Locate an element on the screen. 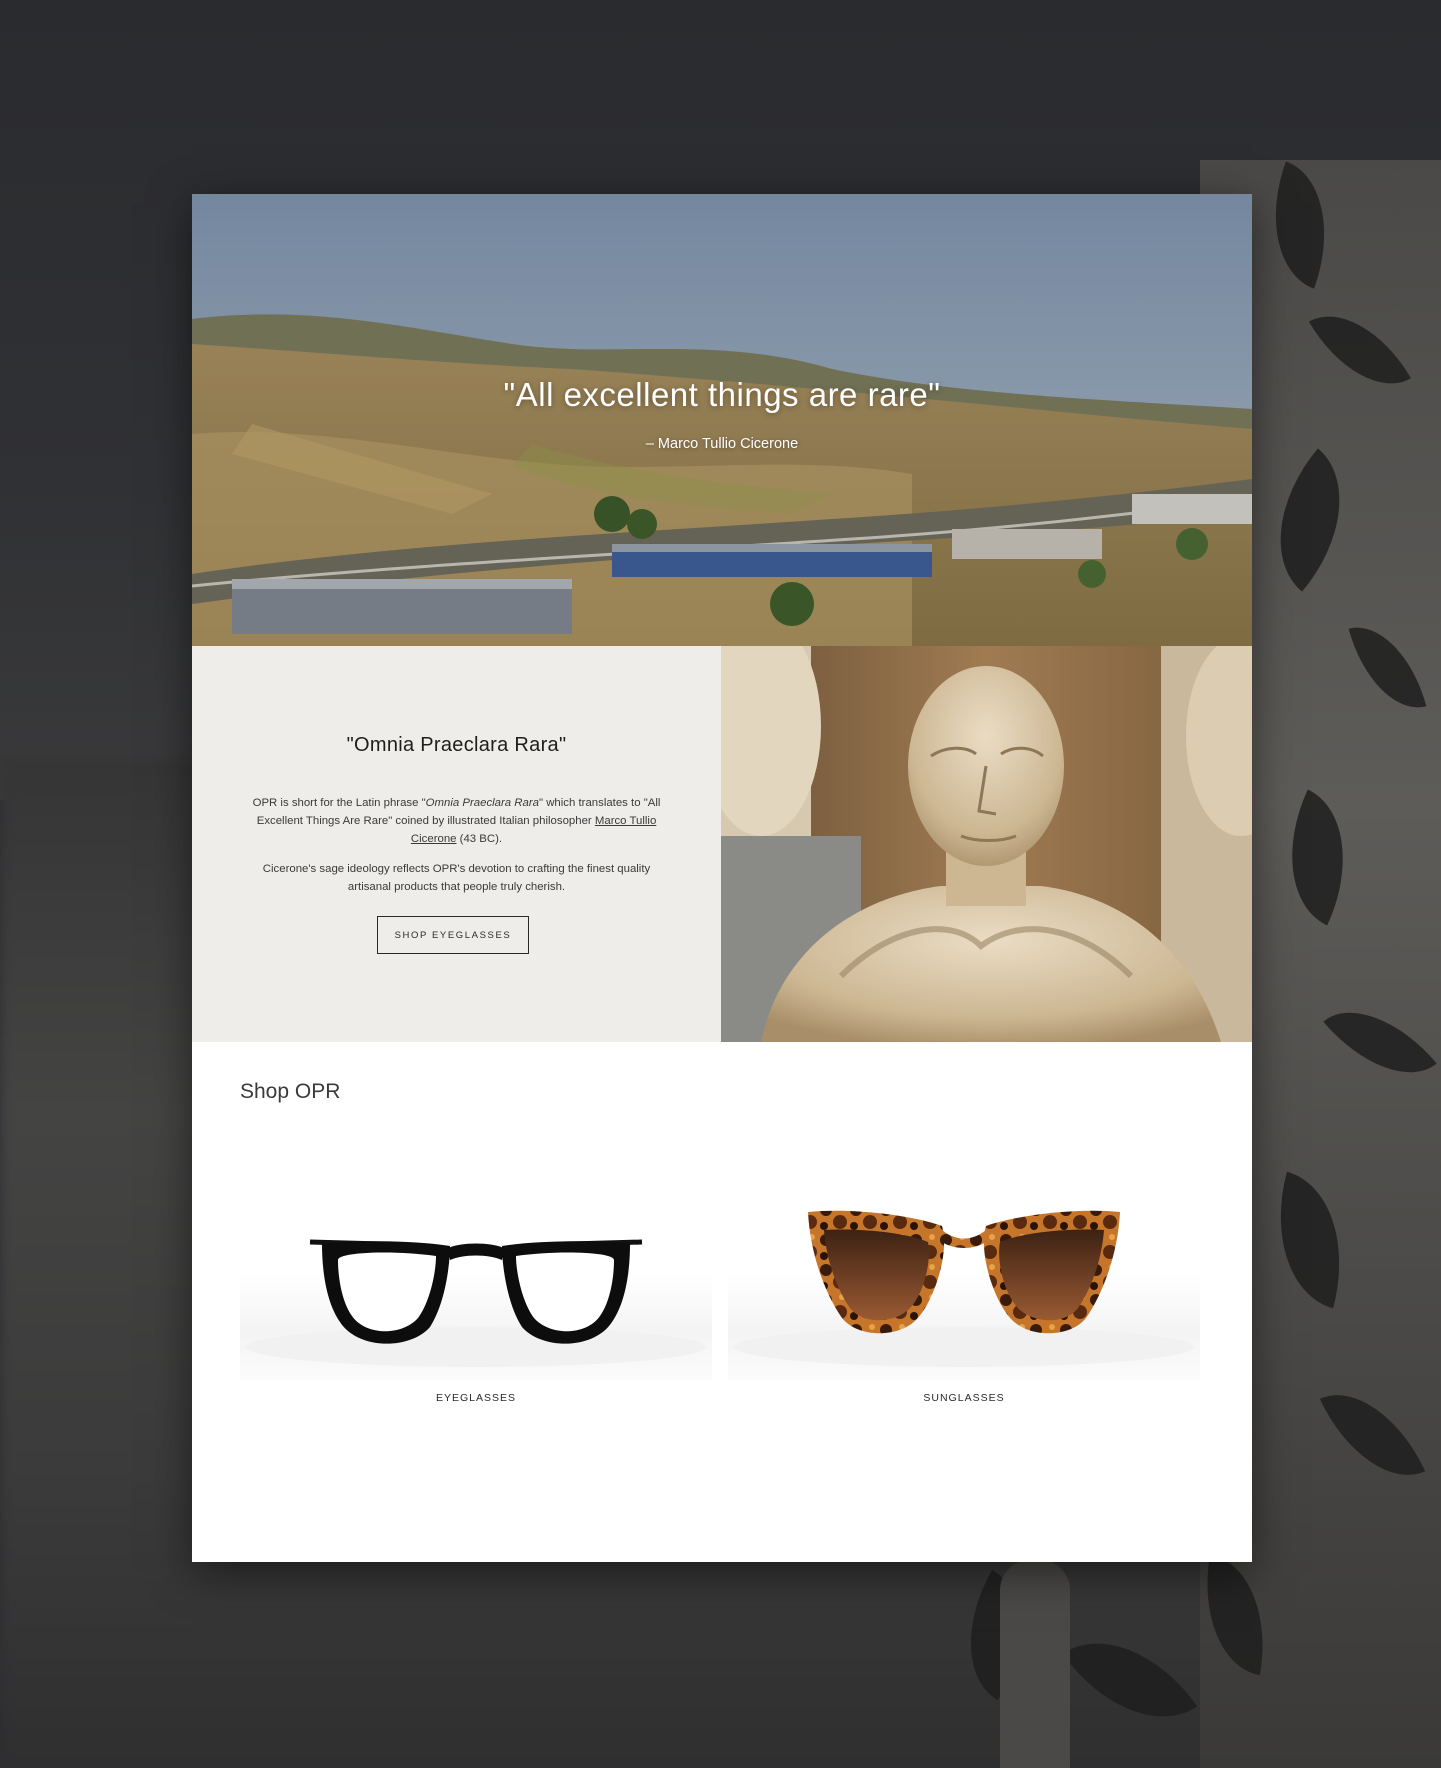 This screenshot has height=1768, width=1441. product-label-eyeglasses: EYEGLASSES is located at coordinates (476, 1398).